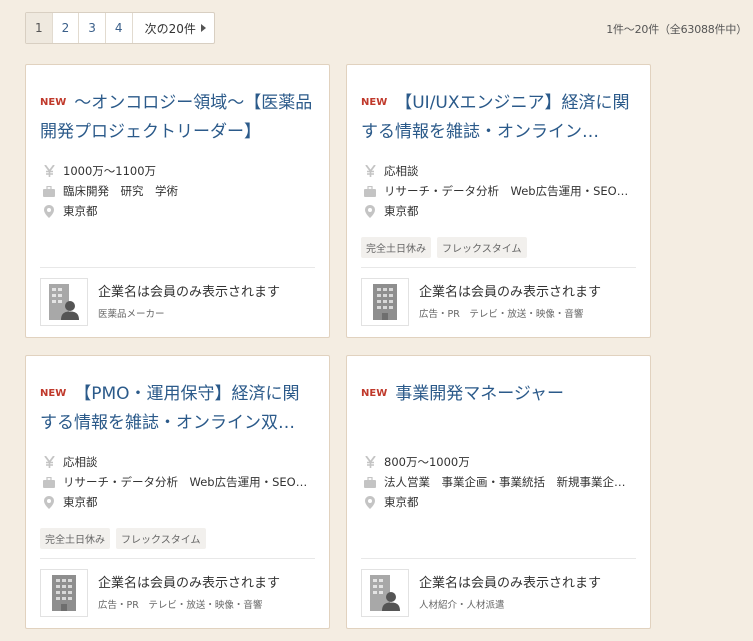 Image resolution: width=753 pixels, height=641 pixels. What do you see at coordinates (178, 171) in the screenshot?
I see `salary-row: 1000万〜1100万` at bounding box center [178, 171].